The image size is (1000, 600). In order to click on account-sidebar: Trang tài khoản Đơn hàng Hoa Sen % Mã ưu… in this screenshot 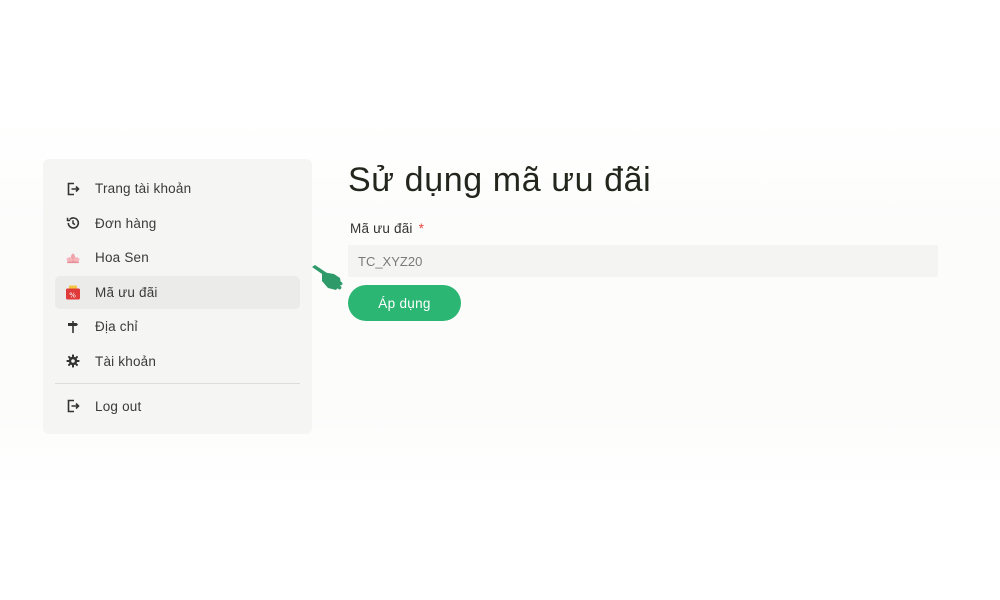, I will do `click(177, 296)`.